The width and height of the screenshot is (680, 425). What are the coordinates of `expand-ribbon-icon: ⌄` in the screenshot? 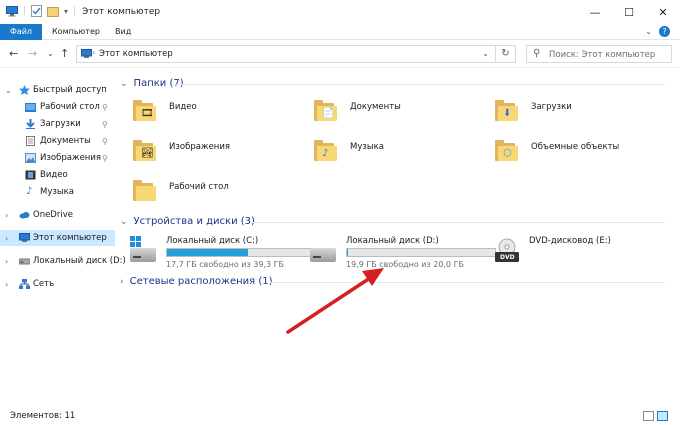 It's located at (648, 31).